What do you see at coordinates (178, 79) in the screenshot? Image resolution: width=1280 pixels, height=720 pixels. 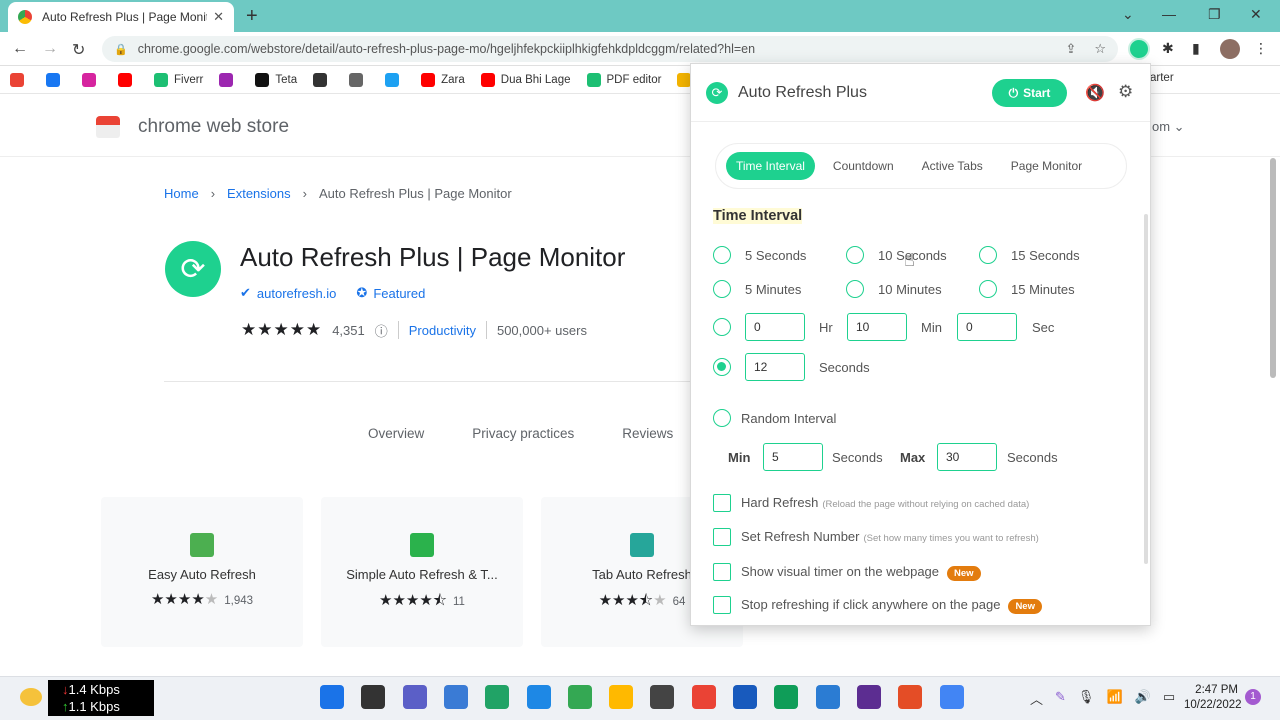 I see `bookmark-item: Fiverr` at bounding box center [178, 79].